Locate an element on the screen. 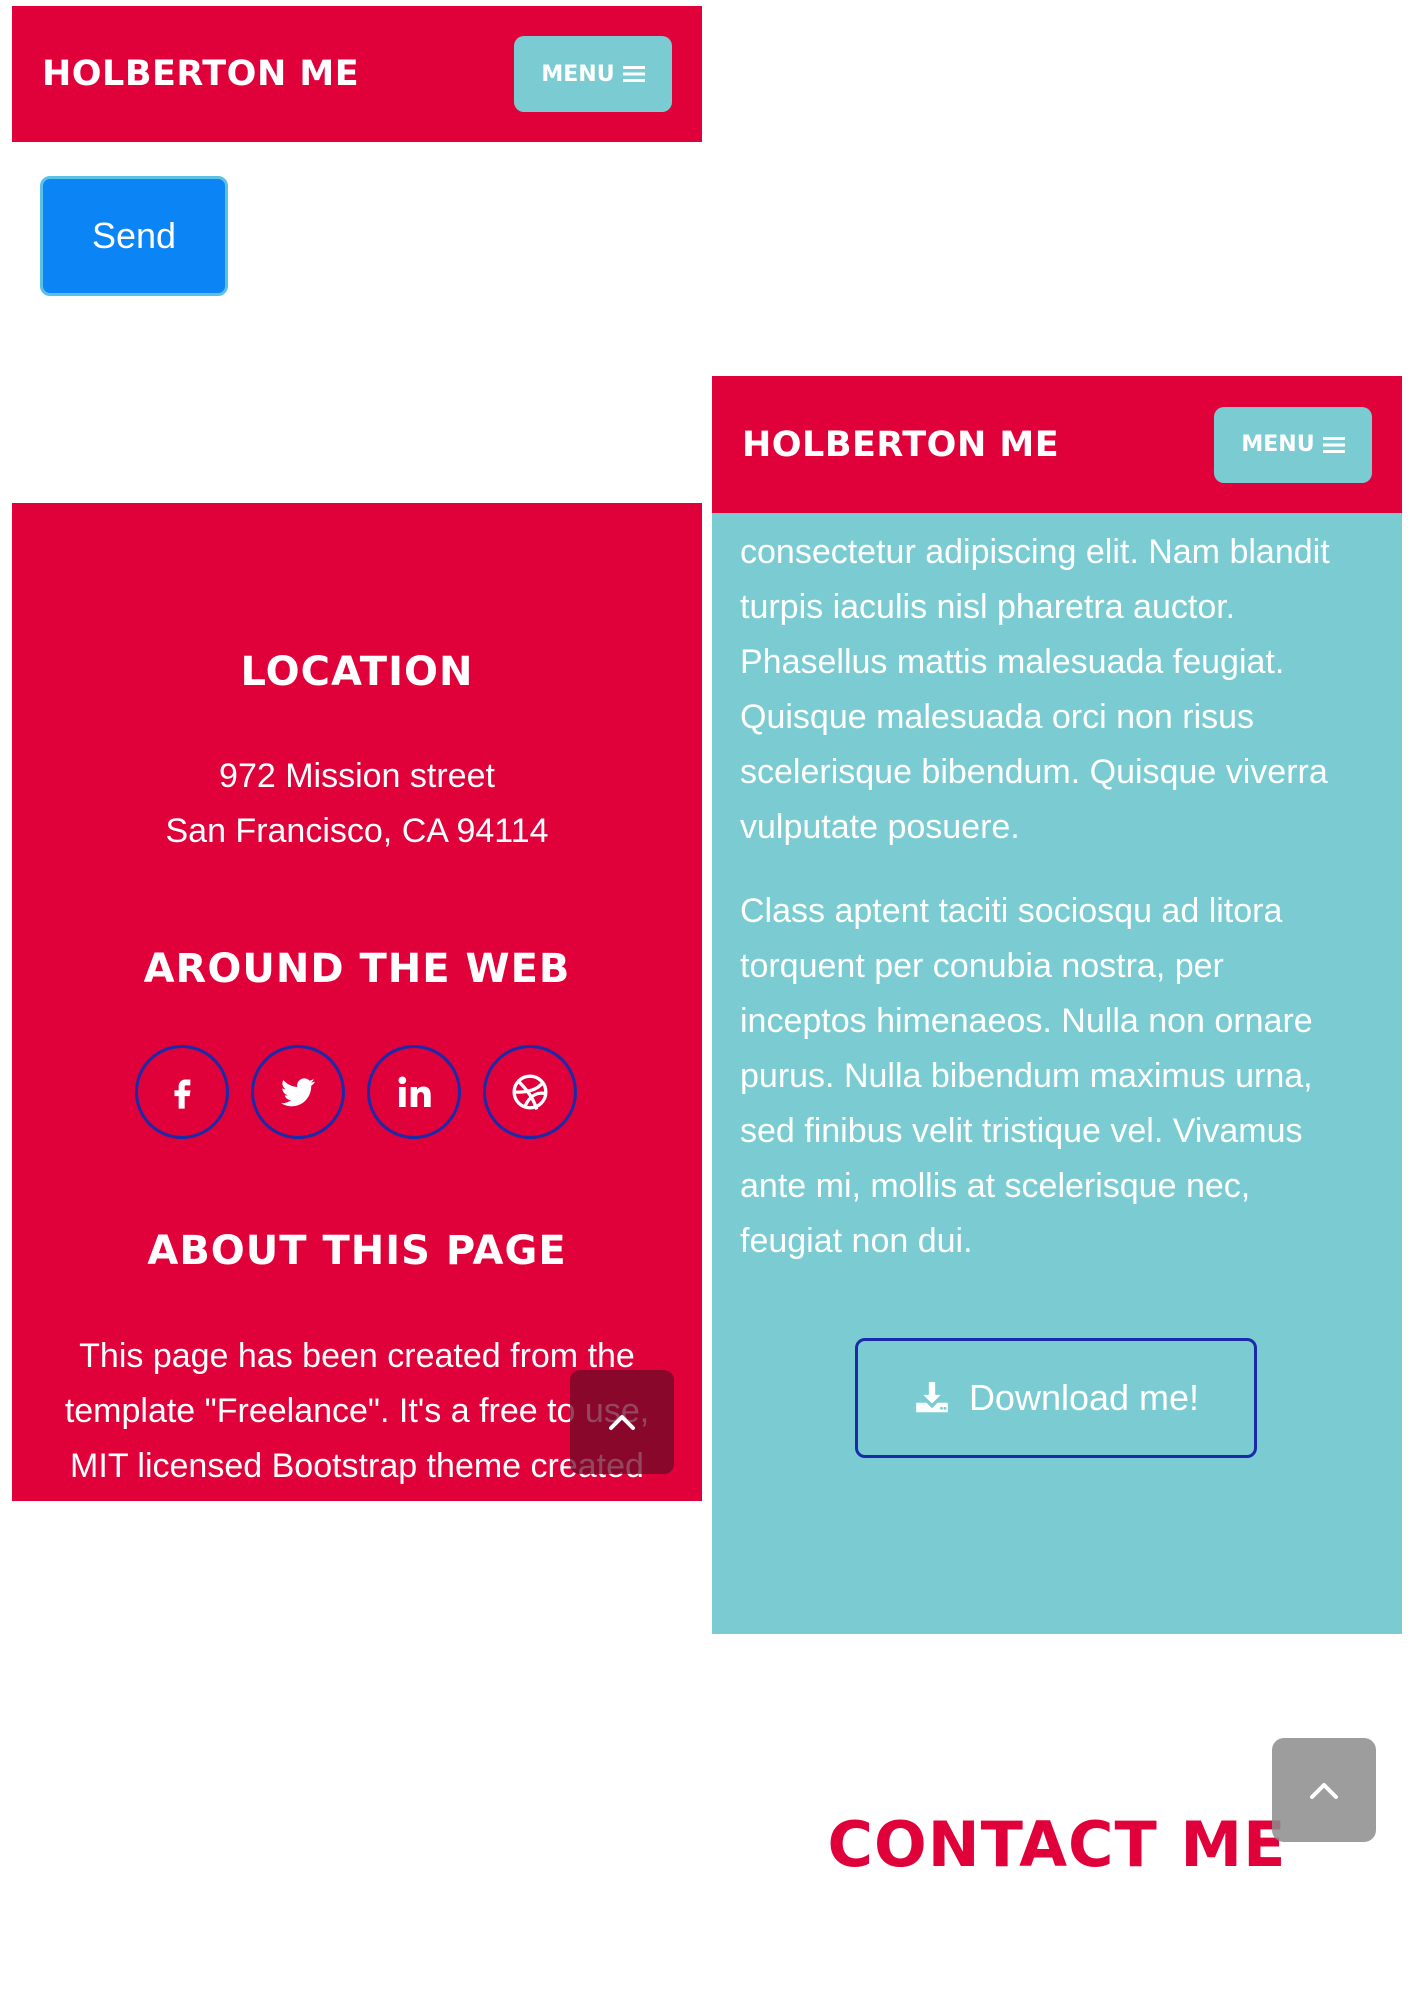 This screenshot has width=1414, height=2000. dribbble-link is located at coordinates (530, 1092).